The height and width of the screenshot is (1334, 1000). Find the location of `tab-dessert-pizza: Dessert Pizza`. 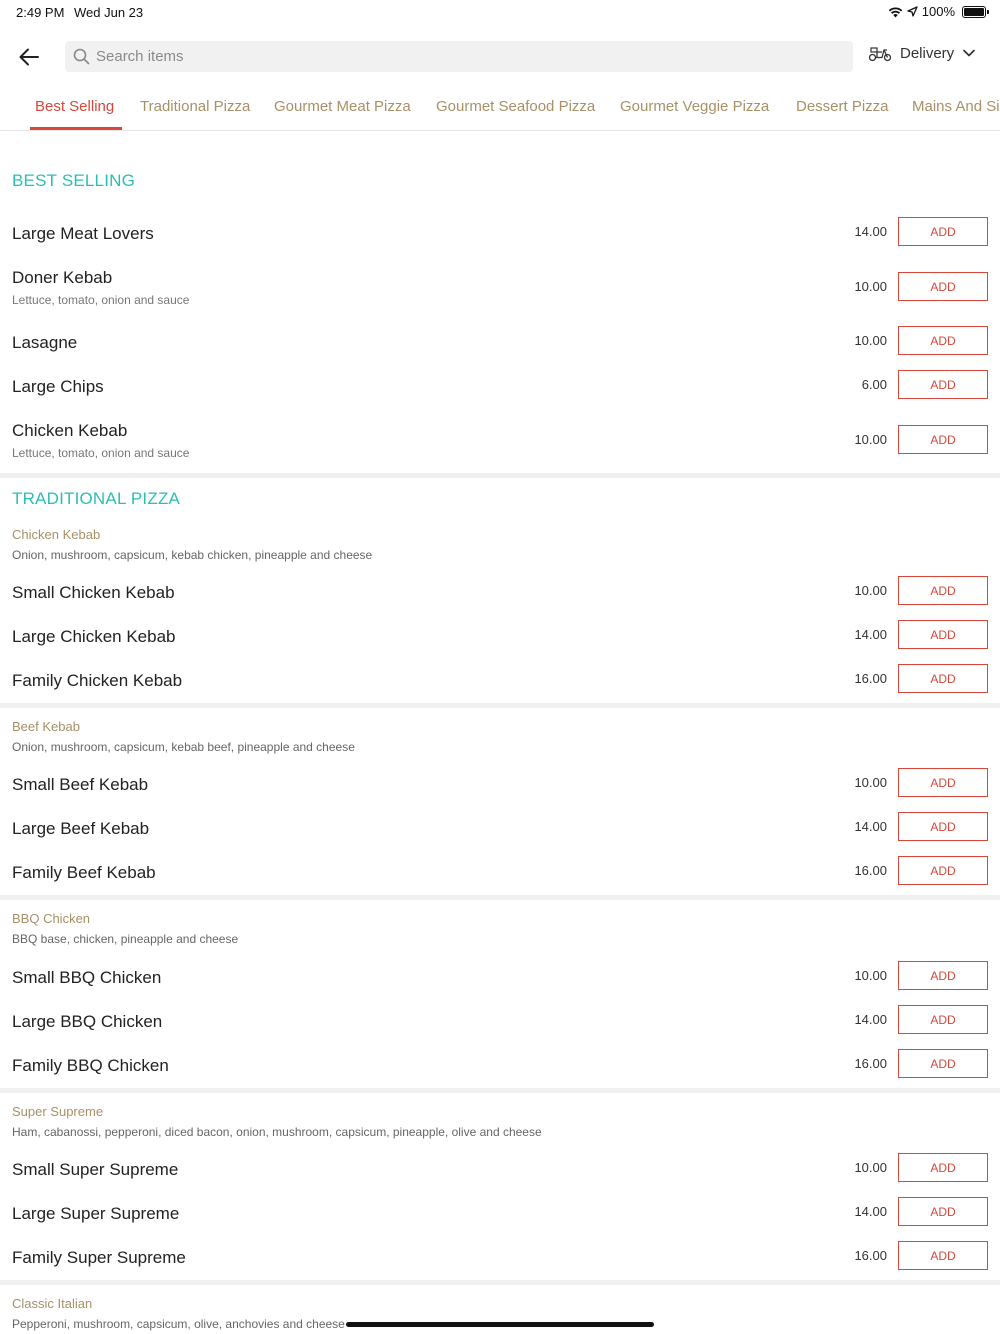

tab-dessert-pizza: Dessert Pizza is located at coordinates (842, 106).